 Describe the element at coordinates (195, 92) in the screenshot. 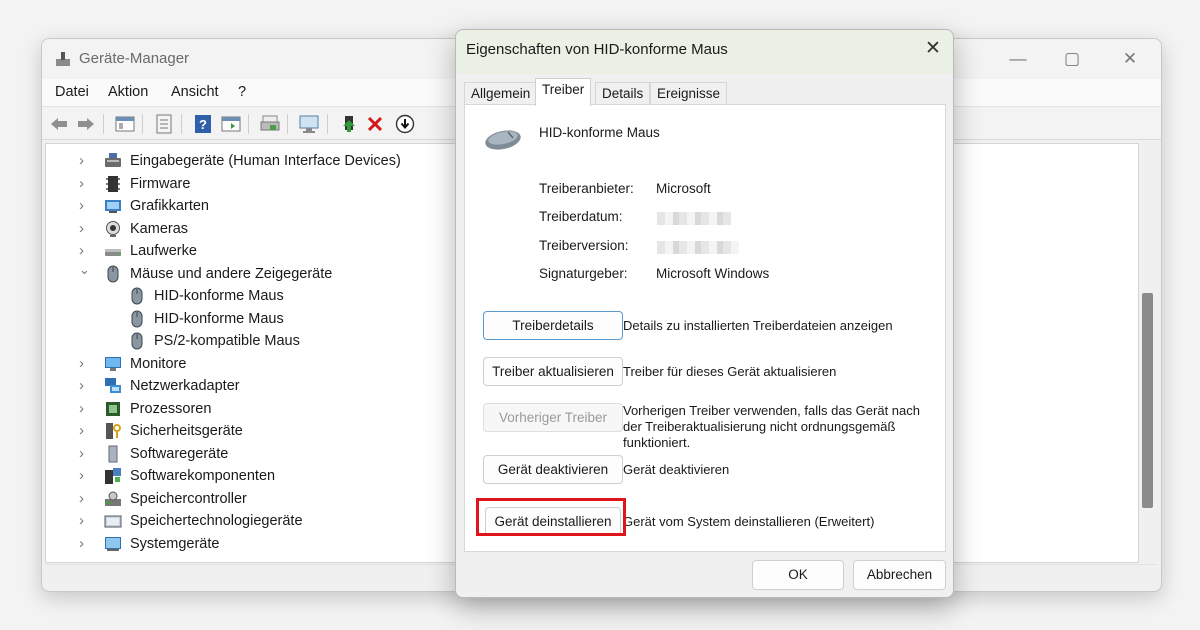

I see `menu-ansicht: Ansicht` at that location.